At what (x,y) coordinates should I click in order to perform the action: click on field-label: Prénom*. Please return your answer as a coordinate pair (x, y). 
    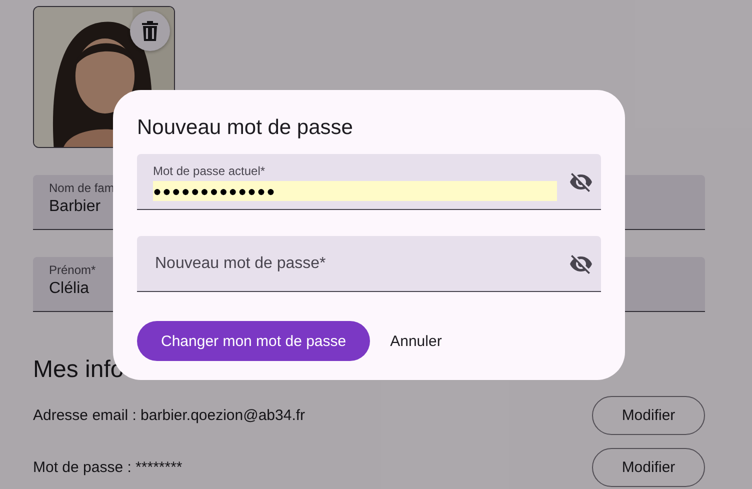
    Looking at the image, I should click on (72, 270).